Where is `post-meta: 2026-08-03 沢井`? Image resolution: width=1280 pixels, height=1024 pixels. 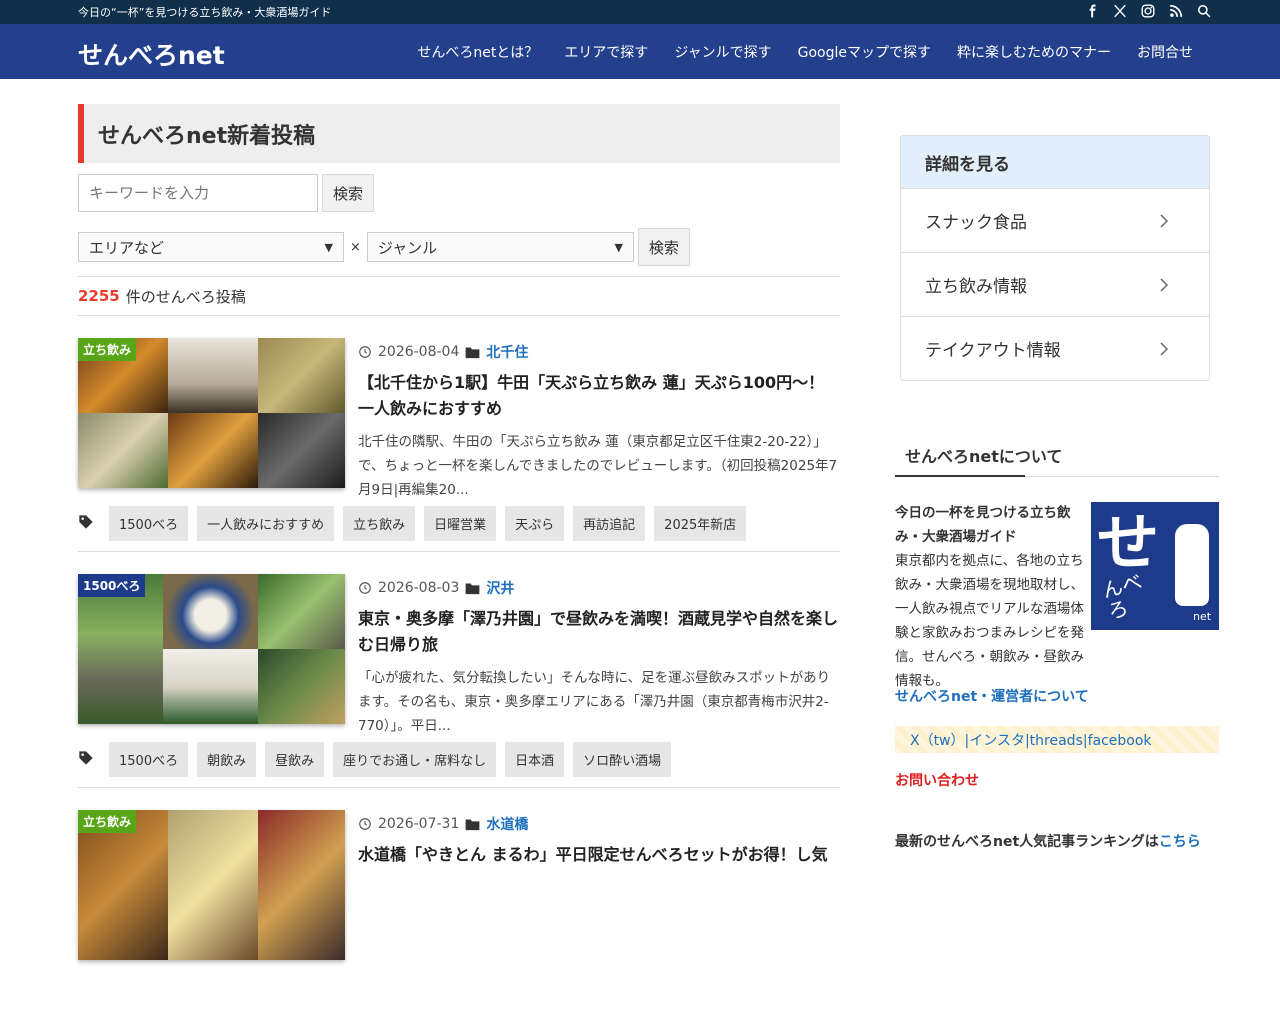
post-meta: 2026-08-03 沢井 is located at coordinates (436, 588).